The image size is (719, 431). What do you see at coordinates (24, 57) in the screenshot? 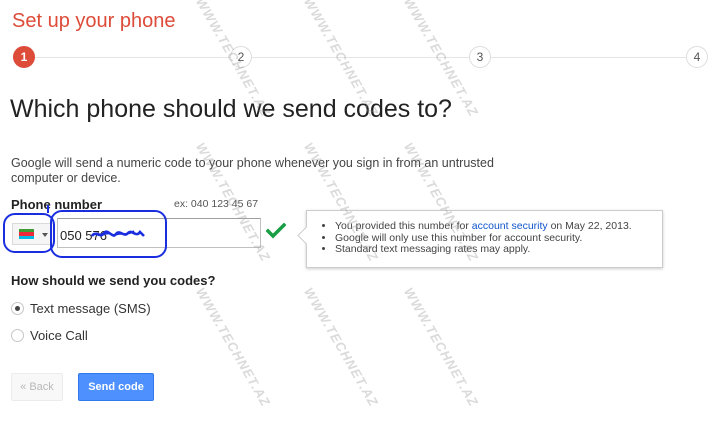
I see `step-1: 1` at bounding box center [24, 57].